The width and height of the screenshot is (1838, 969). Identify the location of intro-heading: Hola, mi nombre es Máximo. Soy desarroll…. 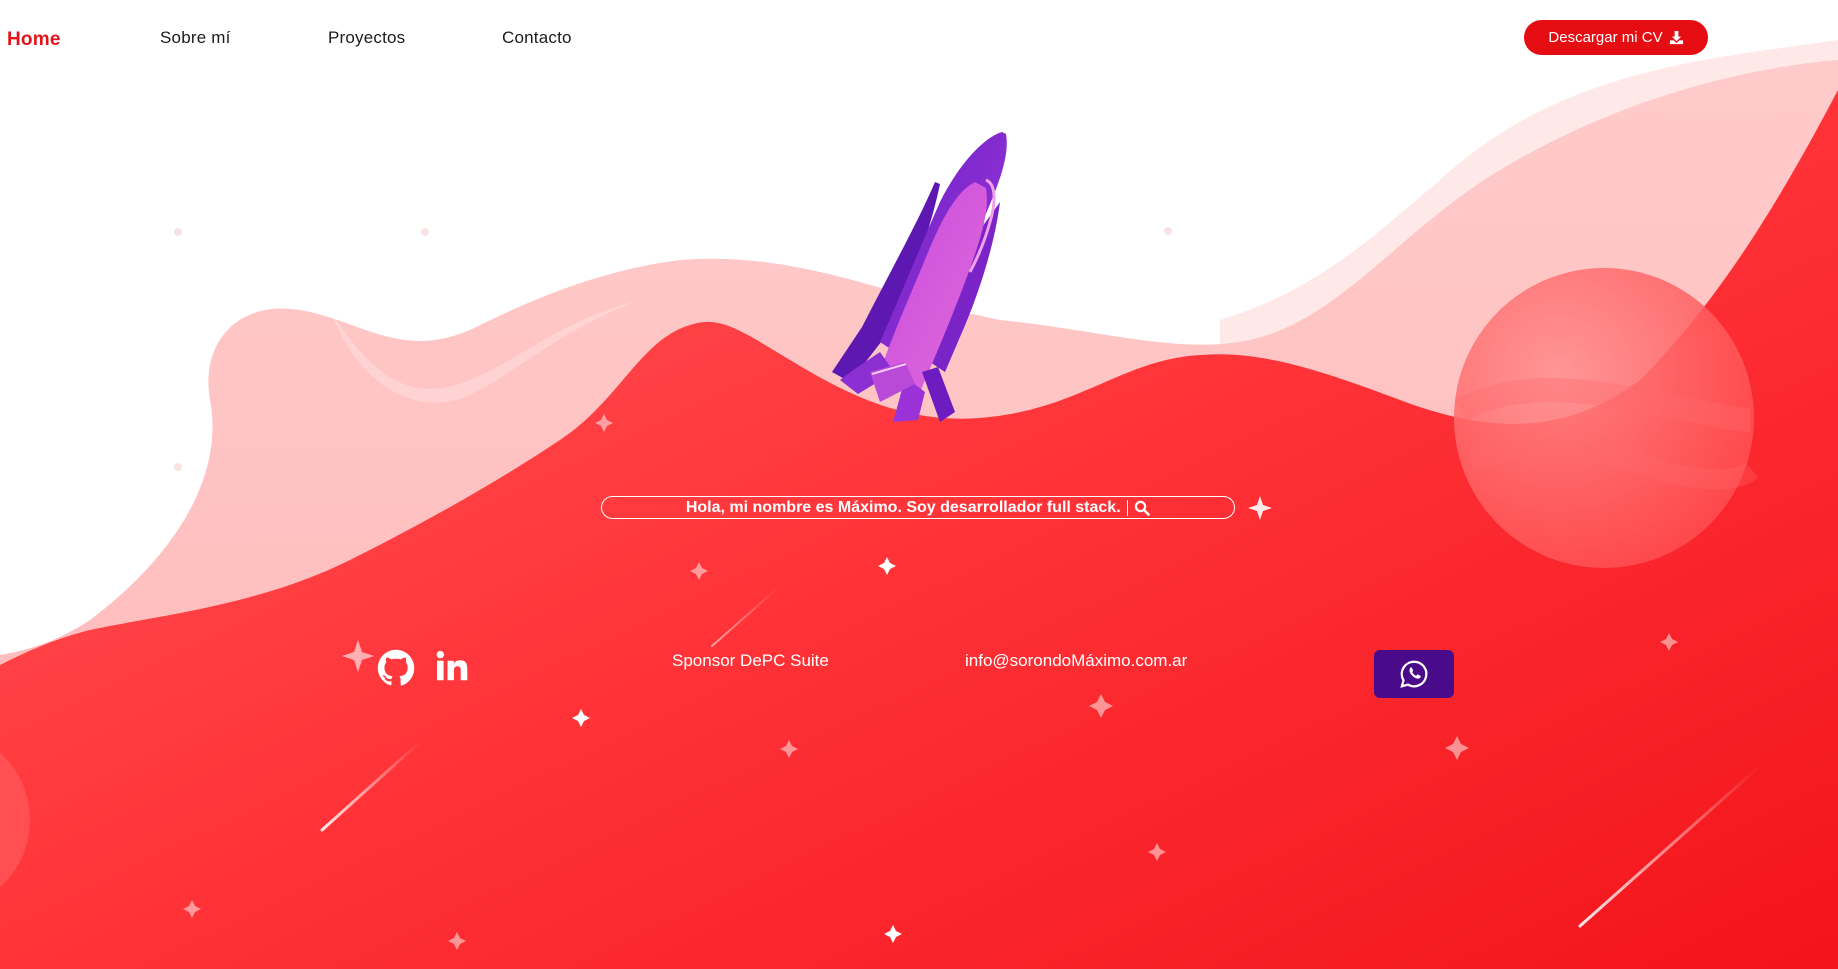
(903, 507).